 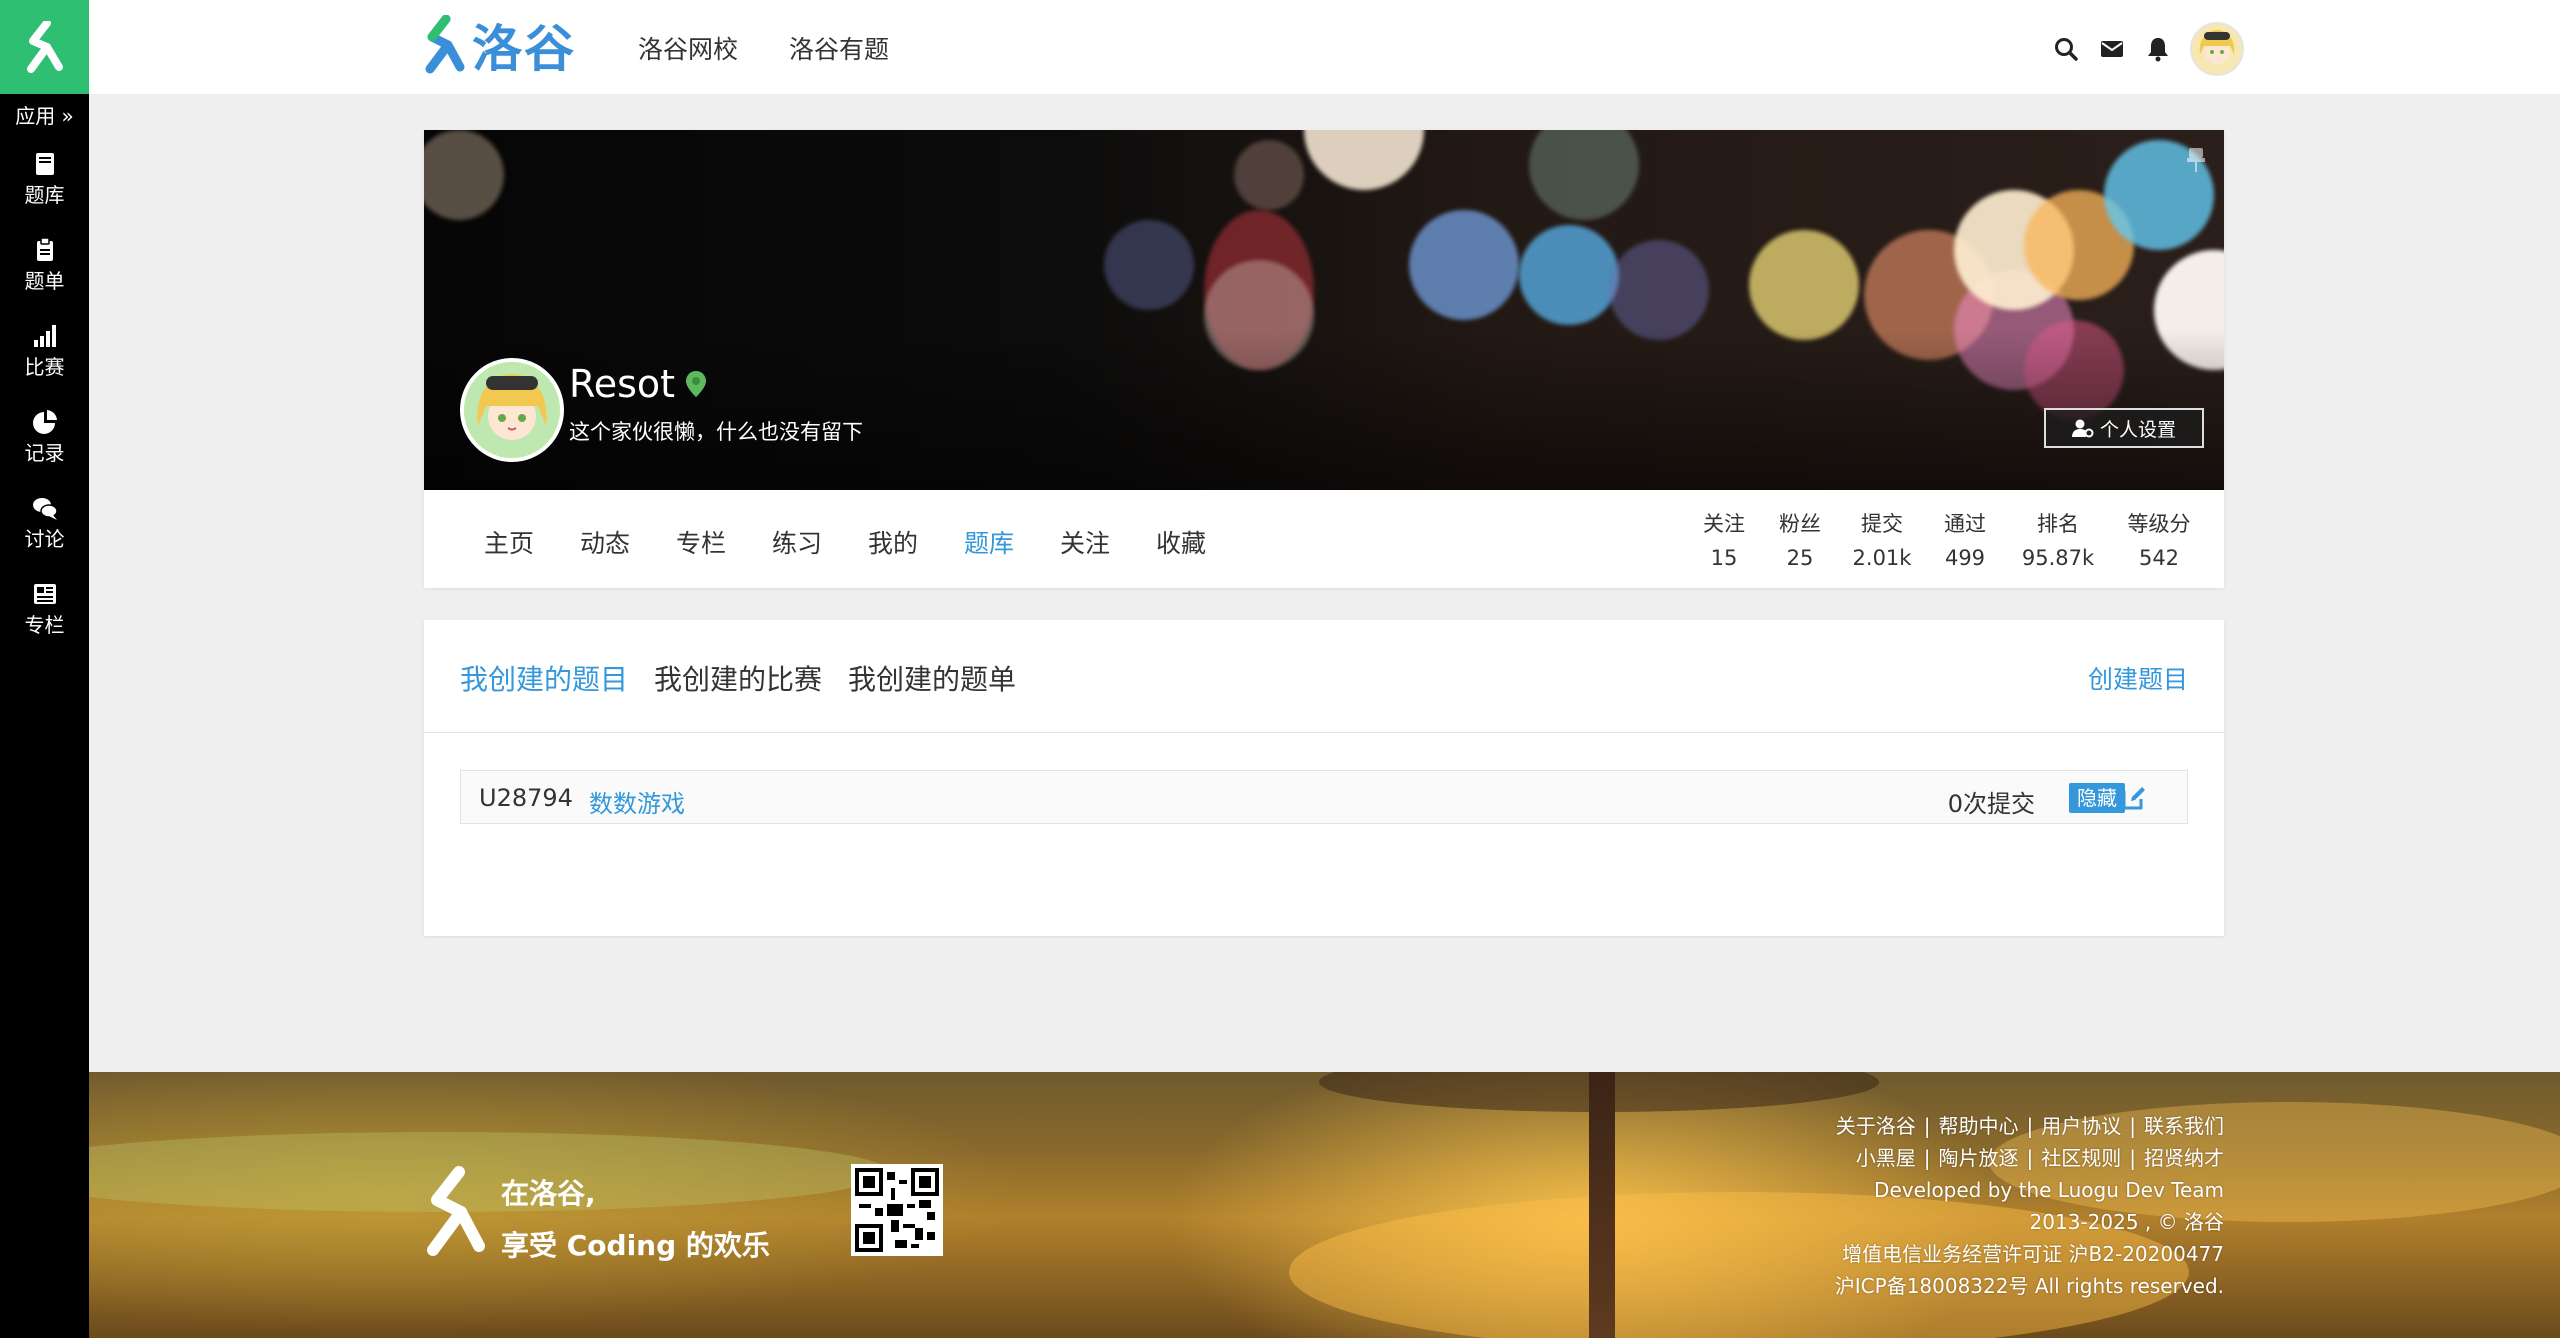 I want to click on sidebar-item-label: 记录, so click(x=44, y=453).